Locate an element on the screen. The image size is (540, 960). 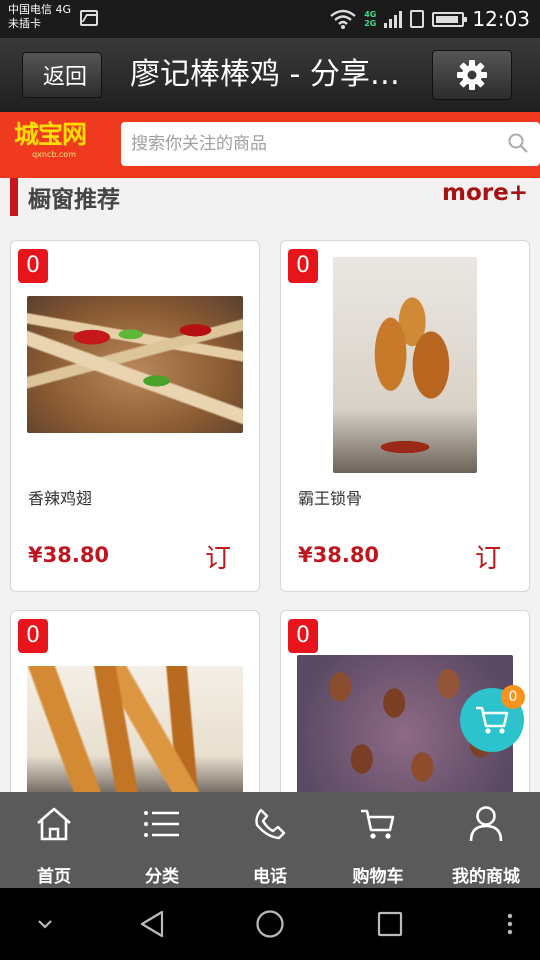
home-nav-button is located at coordinates (270, 924).